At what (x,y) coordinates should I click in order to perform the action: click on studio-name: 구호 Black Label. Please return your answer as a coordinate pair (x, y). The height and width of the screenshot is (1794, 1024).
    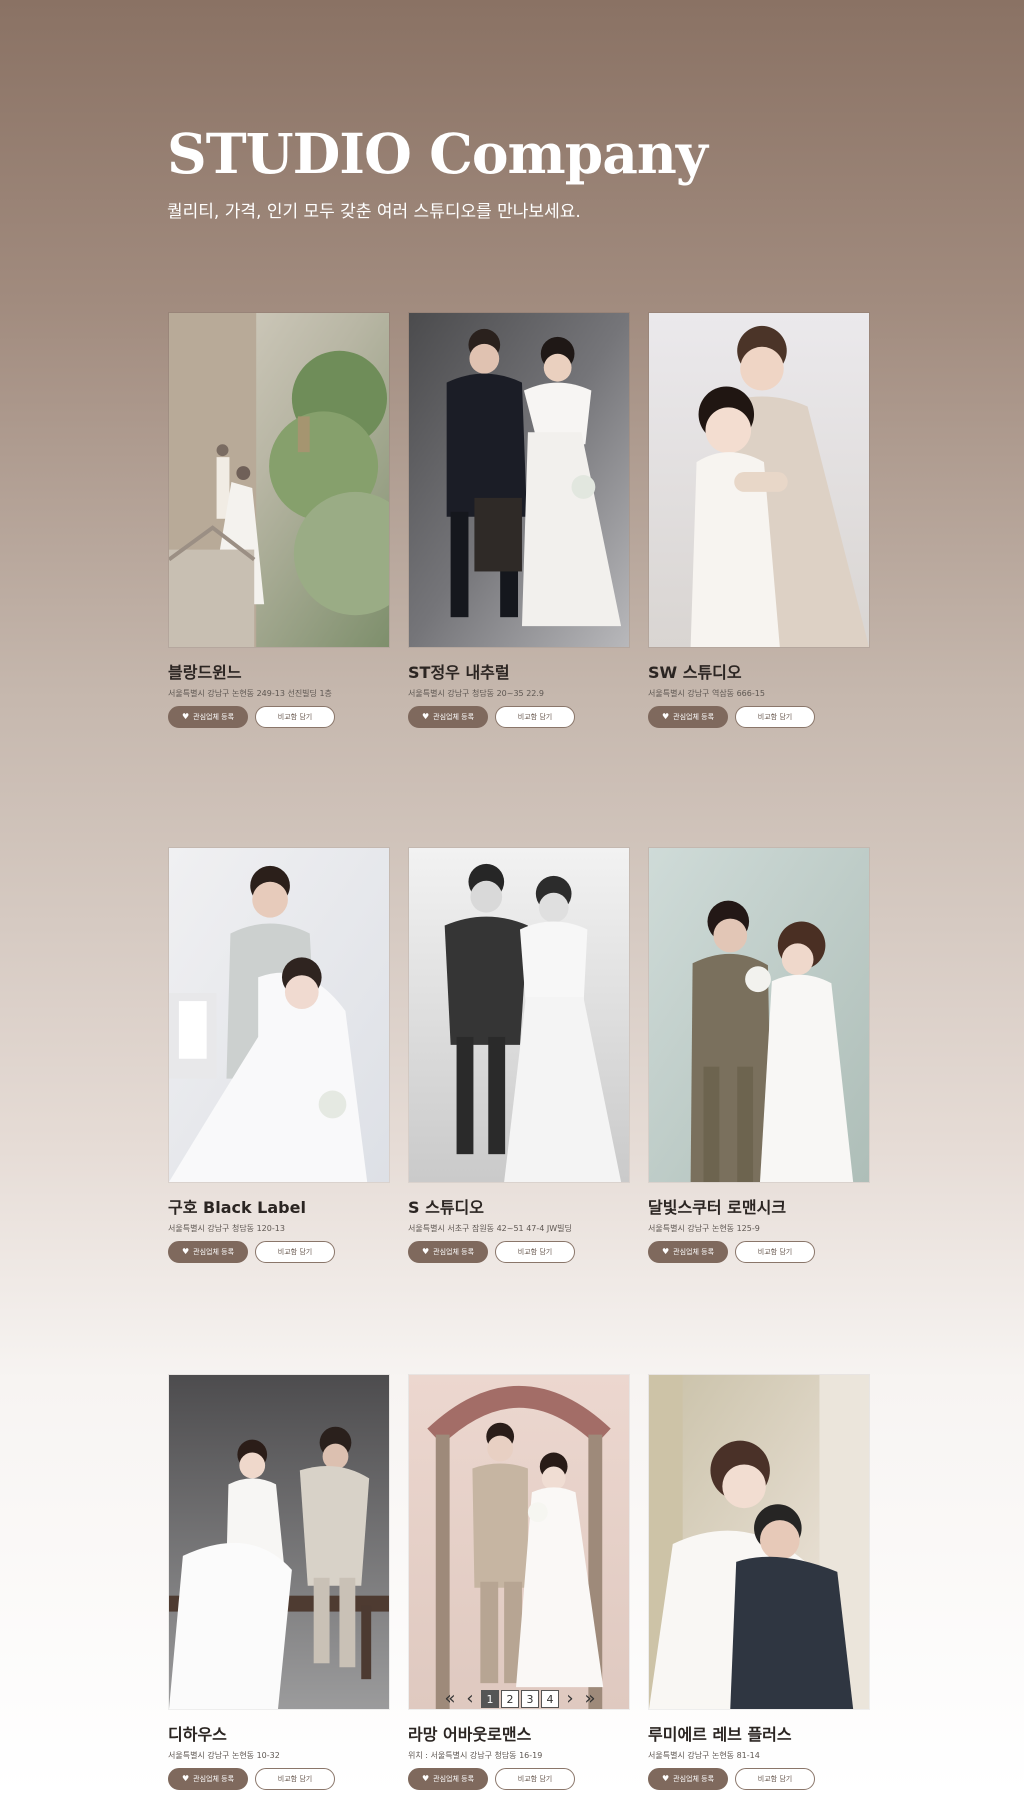
    Looking at the image, I should click on (237, 1207).